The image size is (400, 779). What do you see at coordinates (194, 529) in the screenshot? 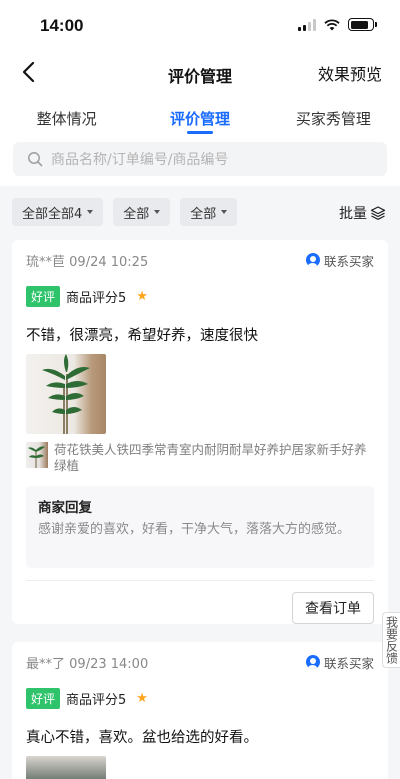
I see `reply-text: 感谢亲爱的喜欢，好看，干净大气，落落大方的感觉。` at bounding box center [194, 529].